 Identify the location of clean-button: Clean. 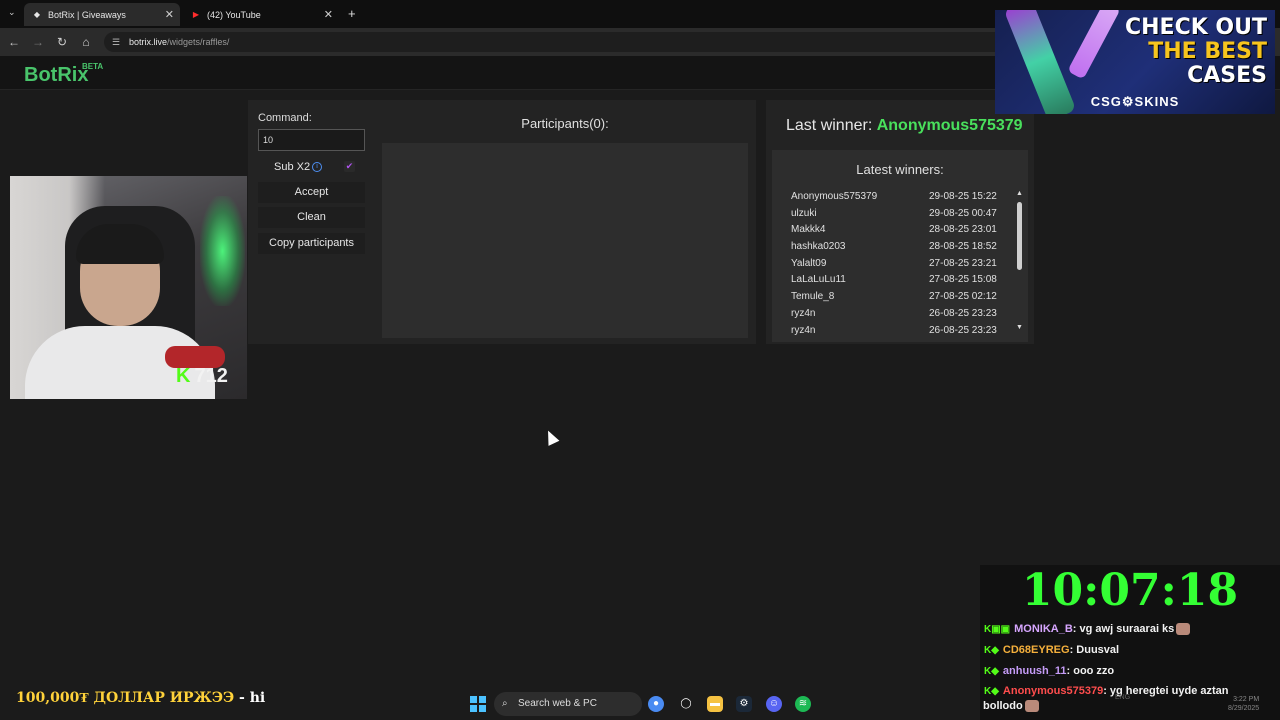
(311, 217).